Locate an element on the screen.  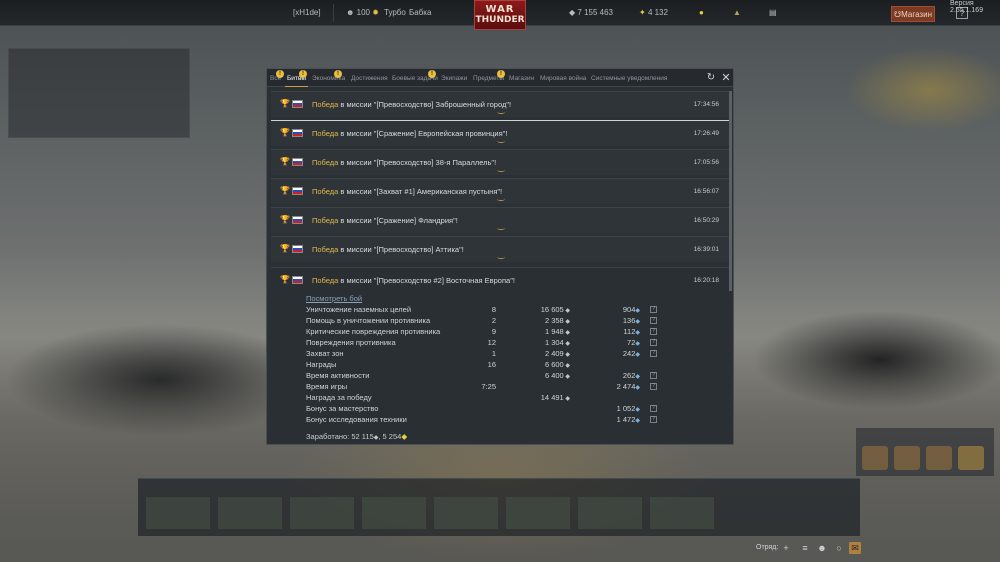
tab-system-notifications: Системные уведомления is located at coordinates (629, 78).